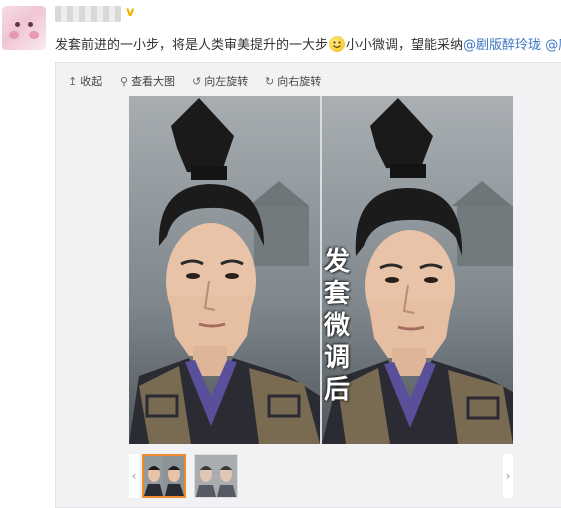  I want to click on rotate-right-button: ↻ 向右旋转, so click(293, 81).